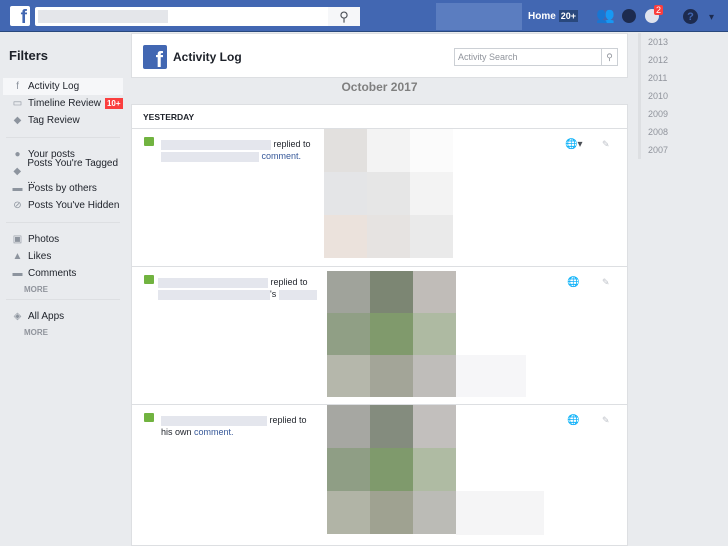  I want to click on sidebar-item-posts-hidden: ⊘ Posts You've Hidden, so click(63, 205).